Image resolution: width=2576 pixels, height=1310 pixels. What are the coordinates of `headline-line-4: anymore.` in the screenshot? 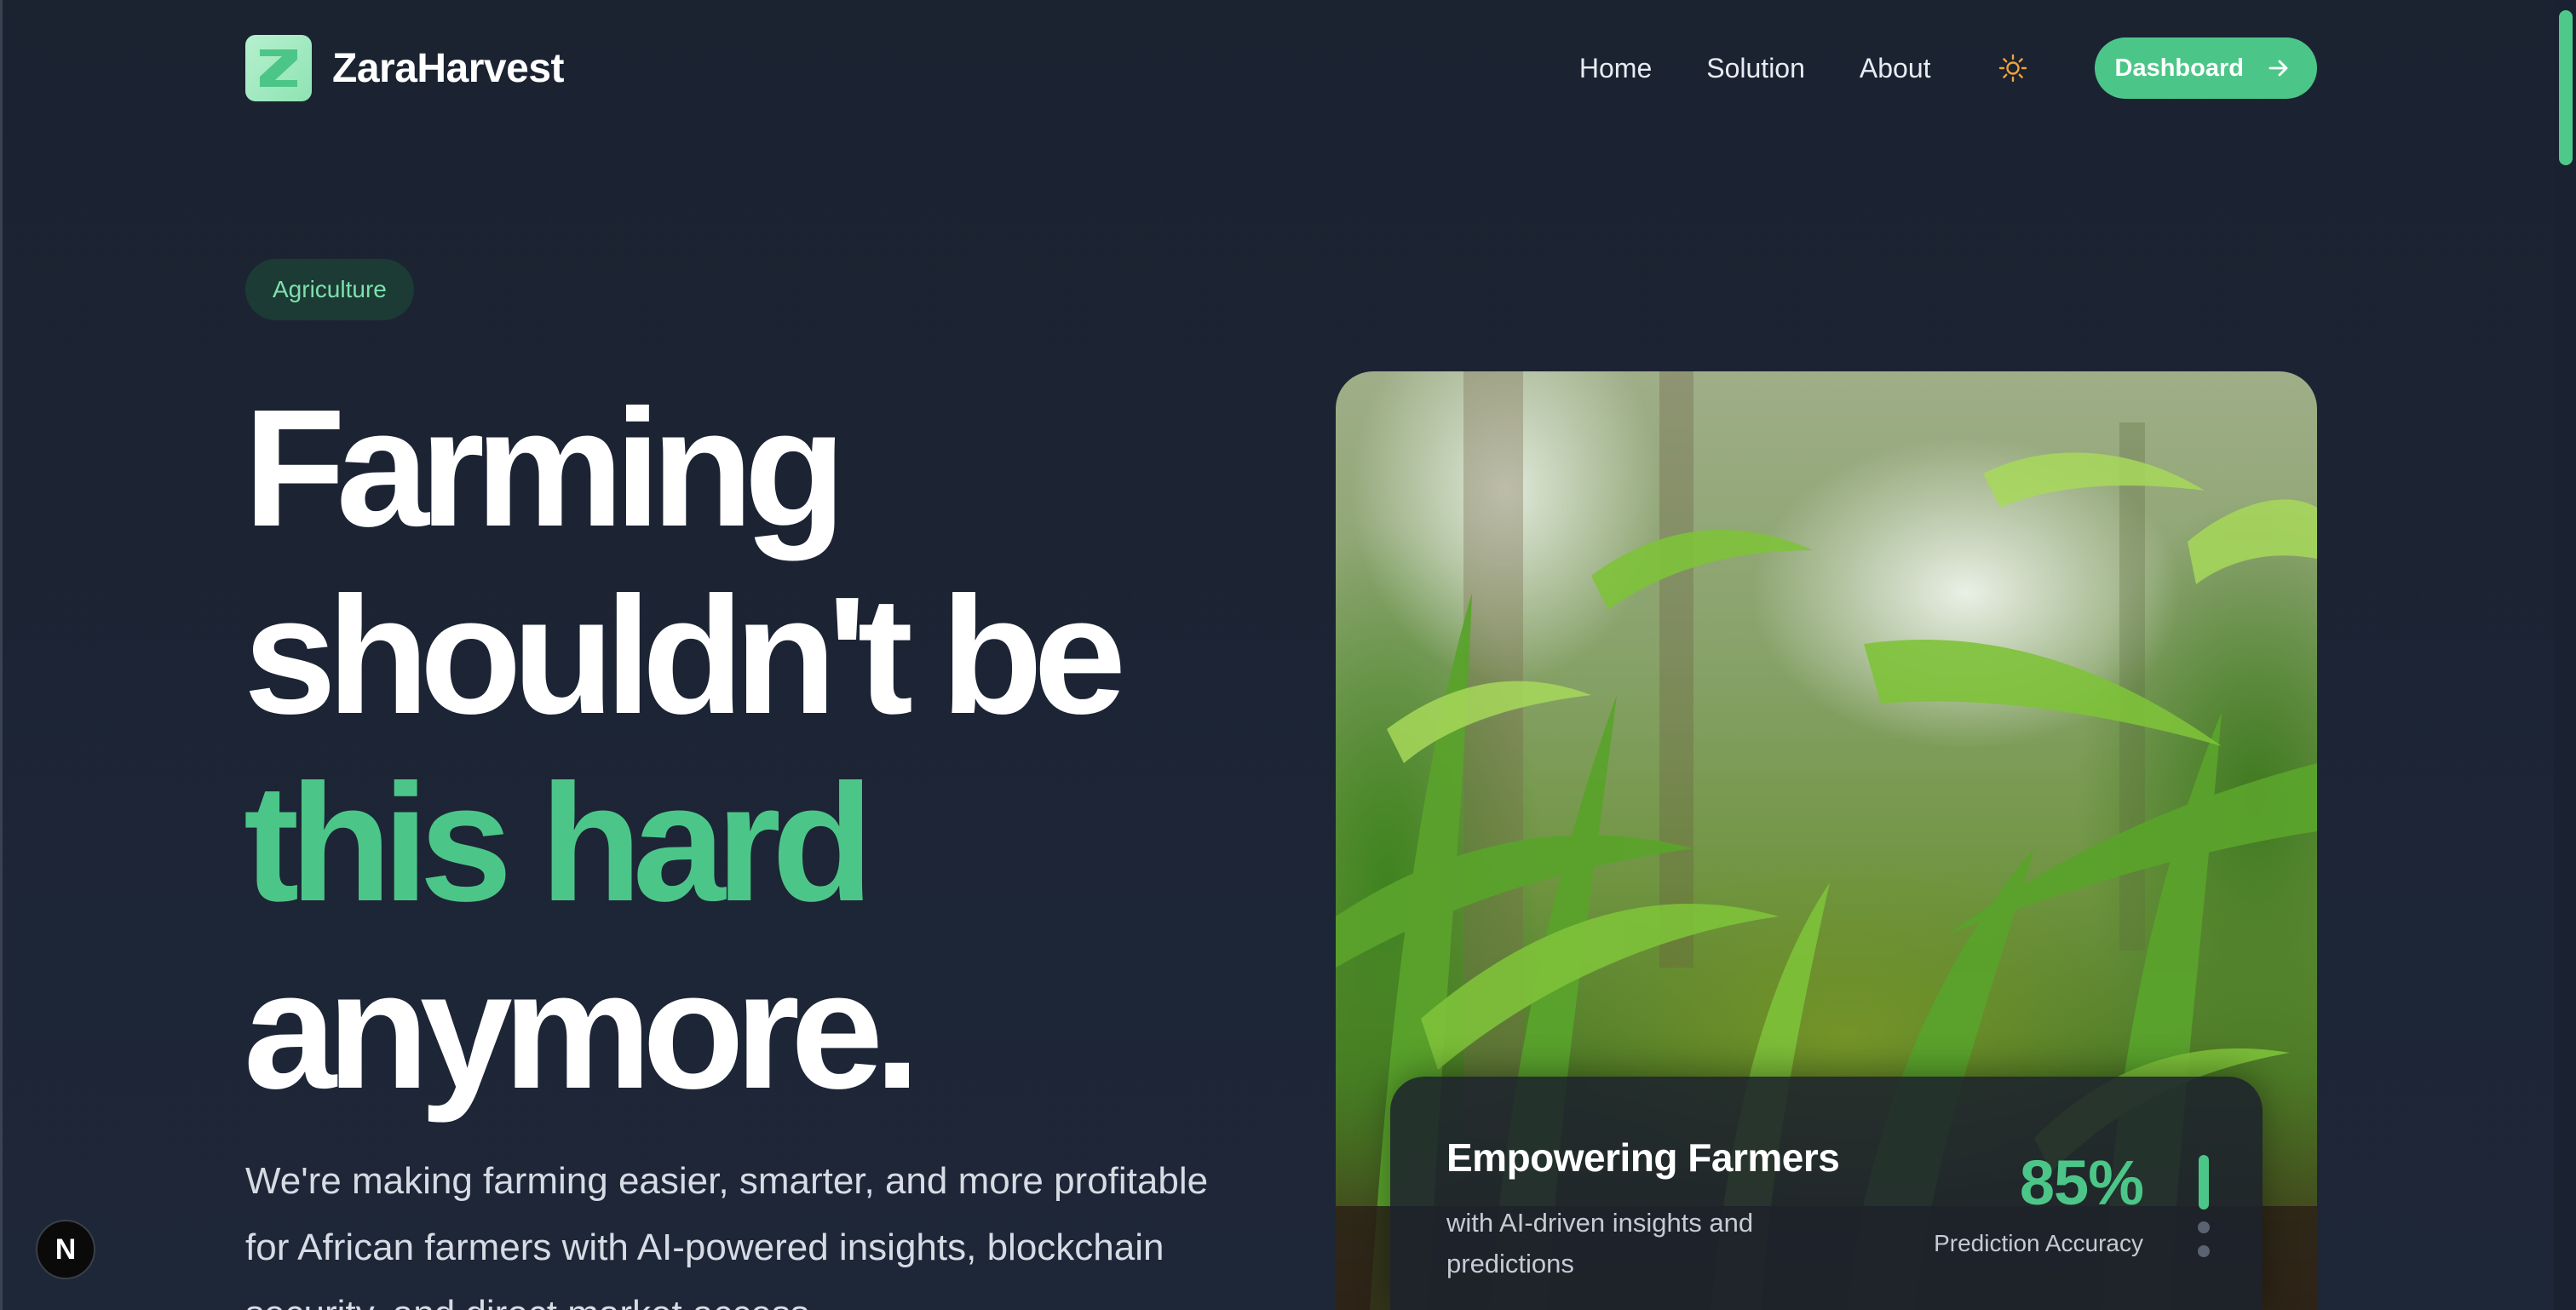 It's located at (582, 1030).